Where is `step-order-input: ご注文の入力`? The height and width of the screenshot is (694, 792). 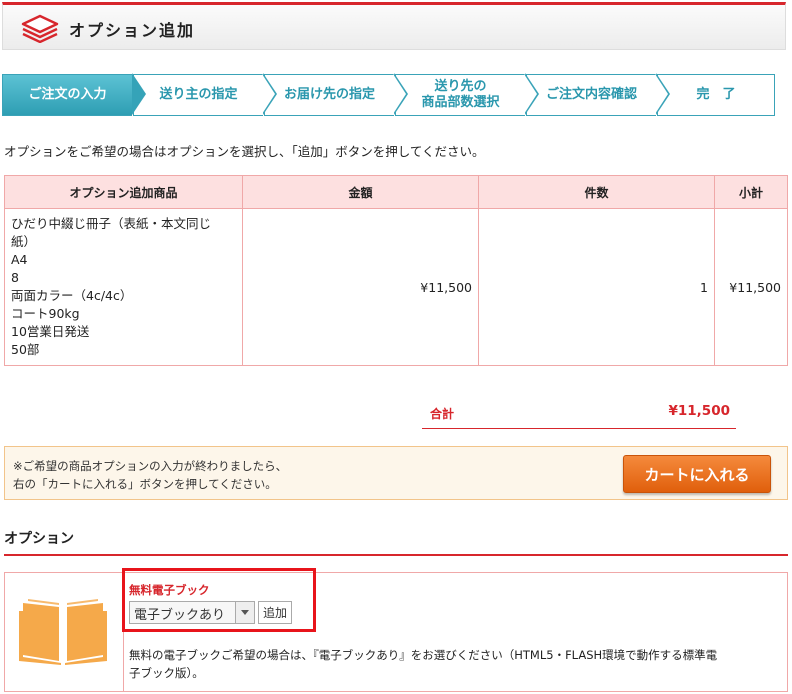
step-order-input: ご注文の入力 is located at coordinates (67, 95).